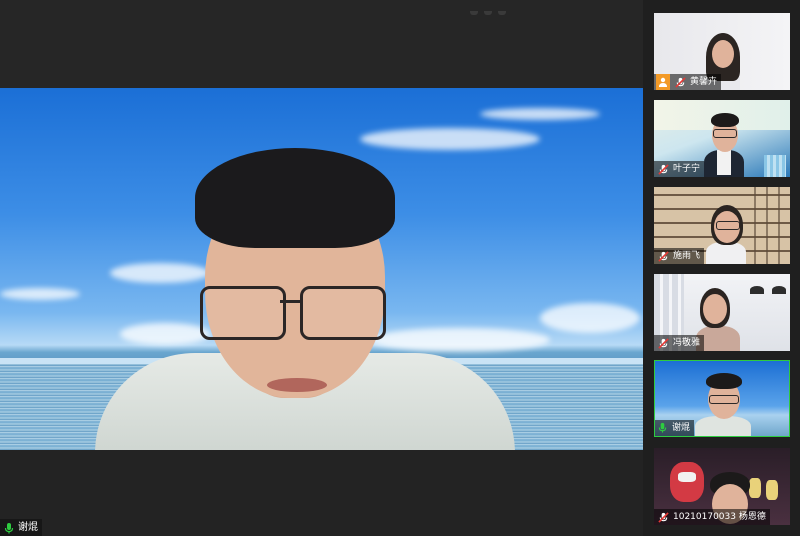 The height and width of the screenshot is (536, 800). Describe the element at coordinates (28, 527) in the screenshot. I see `main-speaker-name: 谢焜` at that location.